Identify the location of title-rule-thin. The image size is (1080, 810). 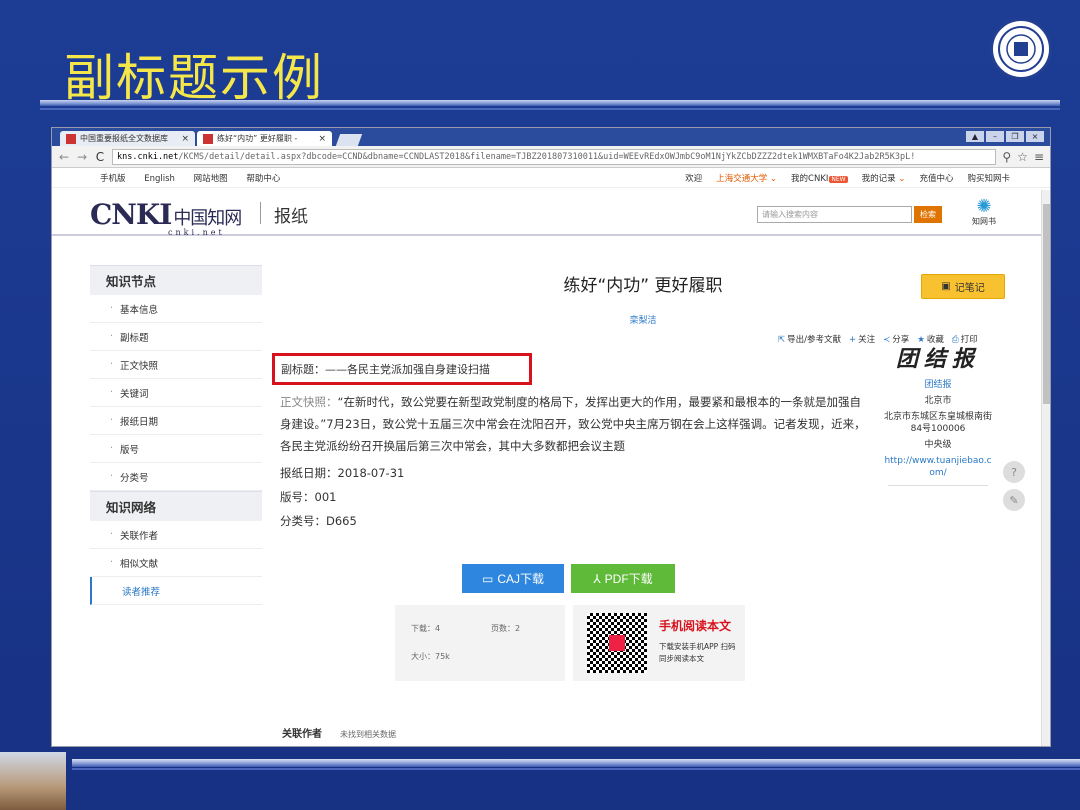
(550, 109).